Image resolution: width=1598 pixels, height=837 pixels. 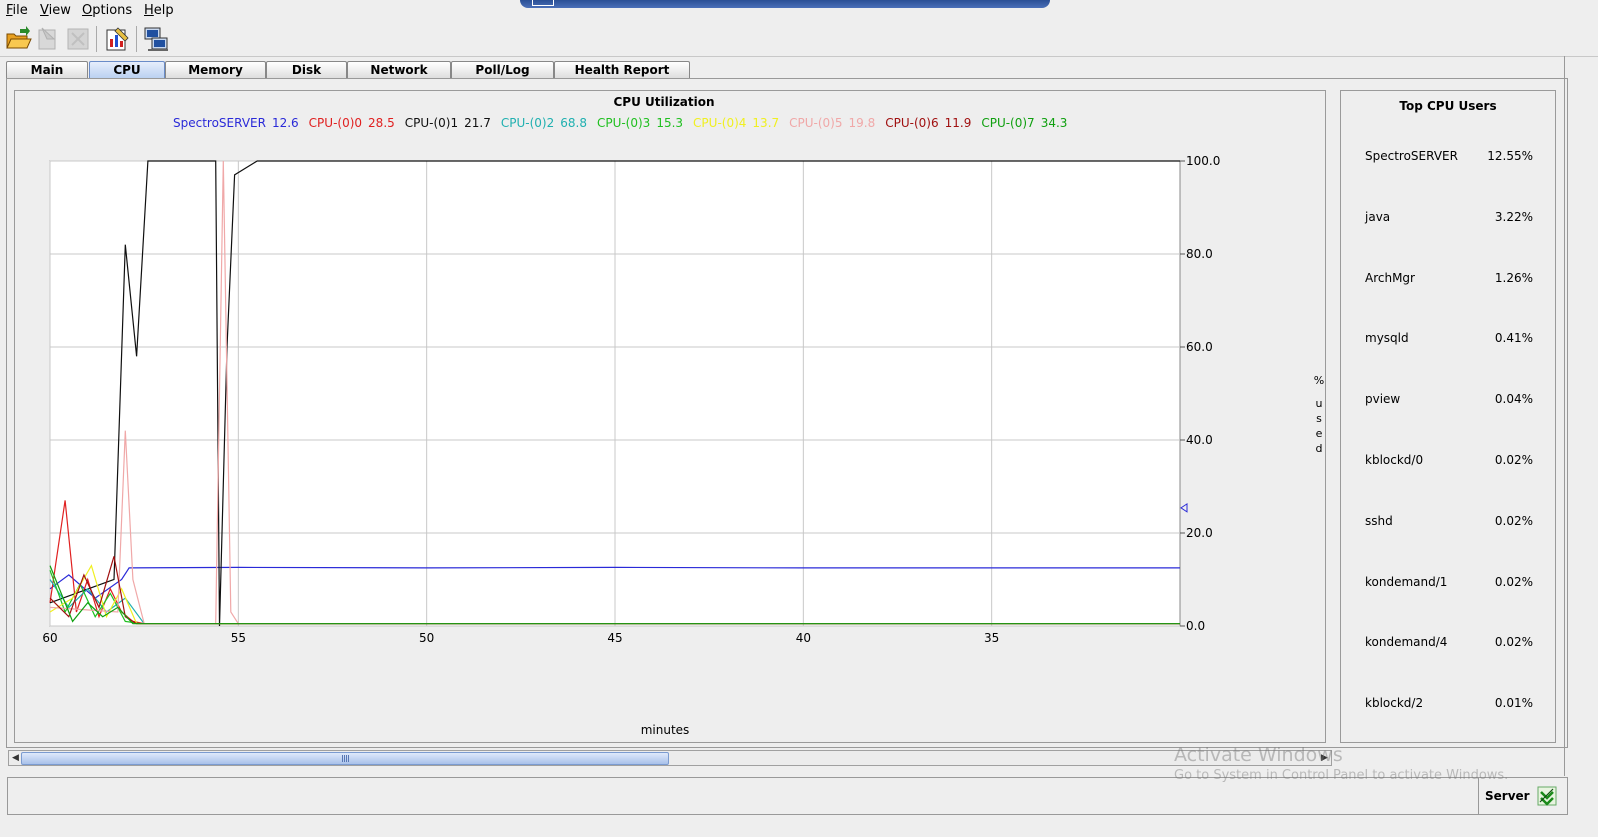 I want to click on process-row: SpectroSERVER 12.55%, so click(x=1449, y=157).